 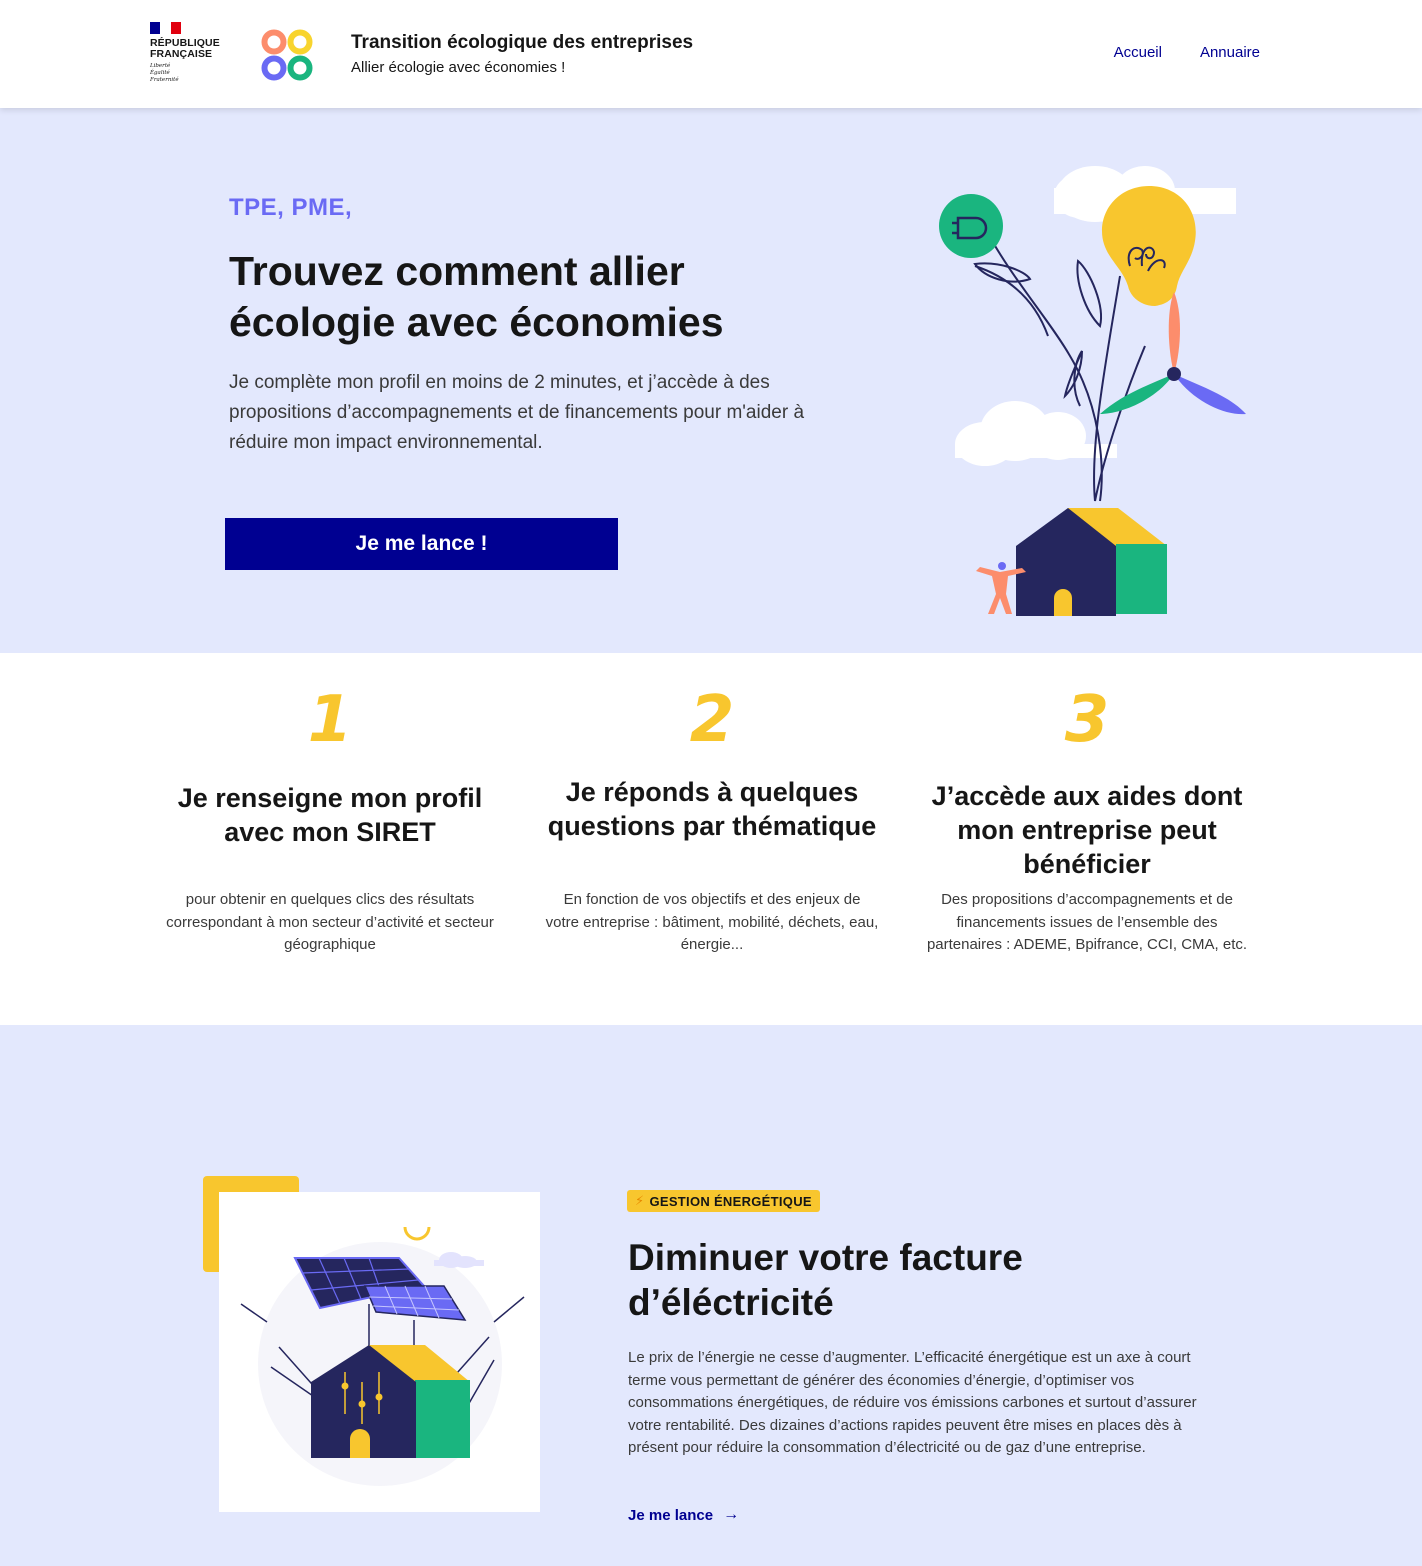 I want to click on theme-badge-label: GESTION ÉNERGÉTIQUE, so click(x=730, y=1201).